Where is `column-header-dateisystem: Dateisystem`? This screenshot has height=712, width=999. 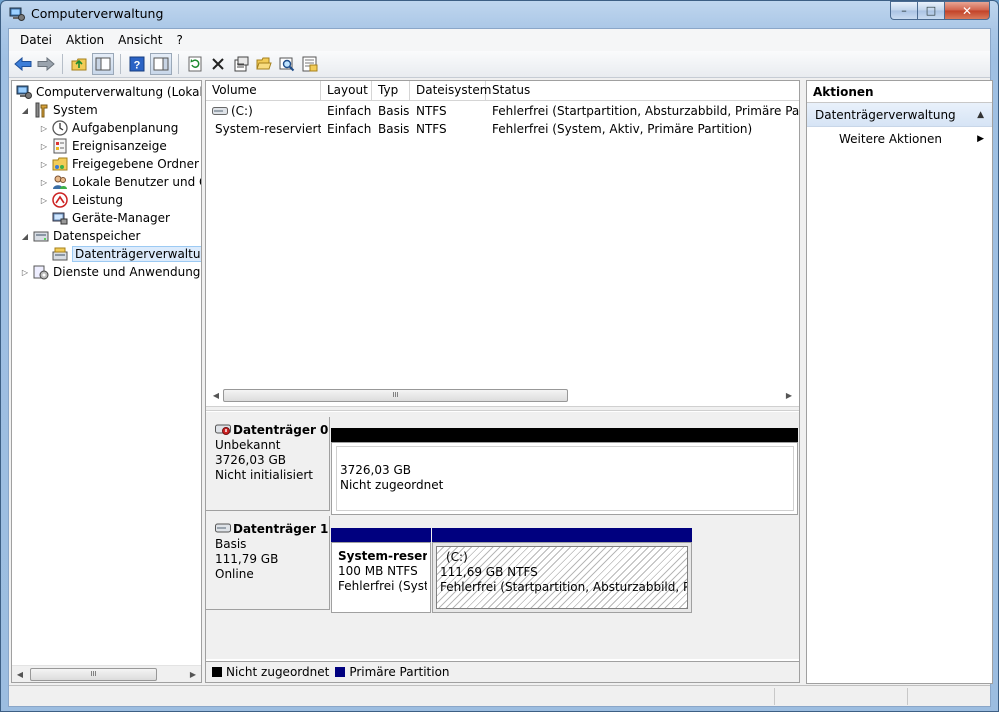
column-header-dateisystem: Dateisystem is located at coordinates (450, 90).